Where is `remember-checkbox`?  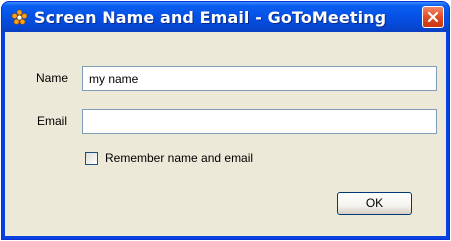 remember-checkbox is located at coordinates (91, 158).